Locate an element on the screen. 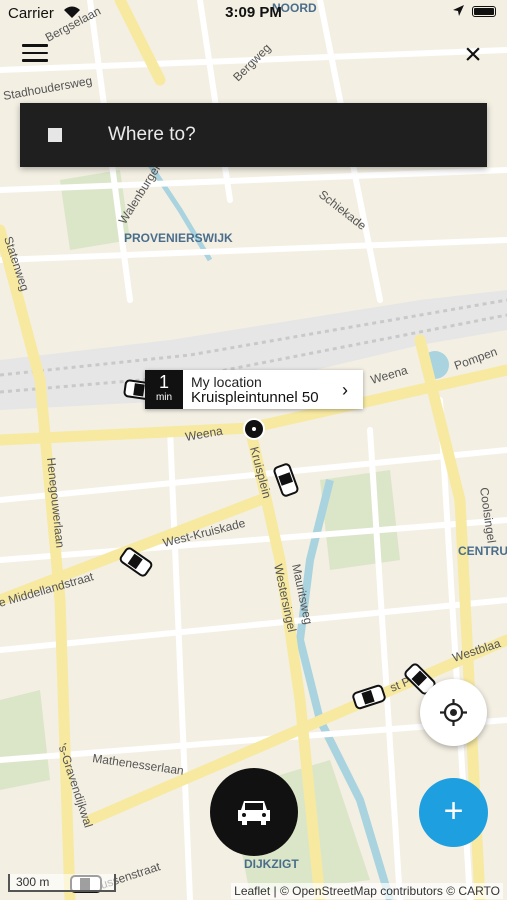  battery-icon is located at coordinates (484, 11).